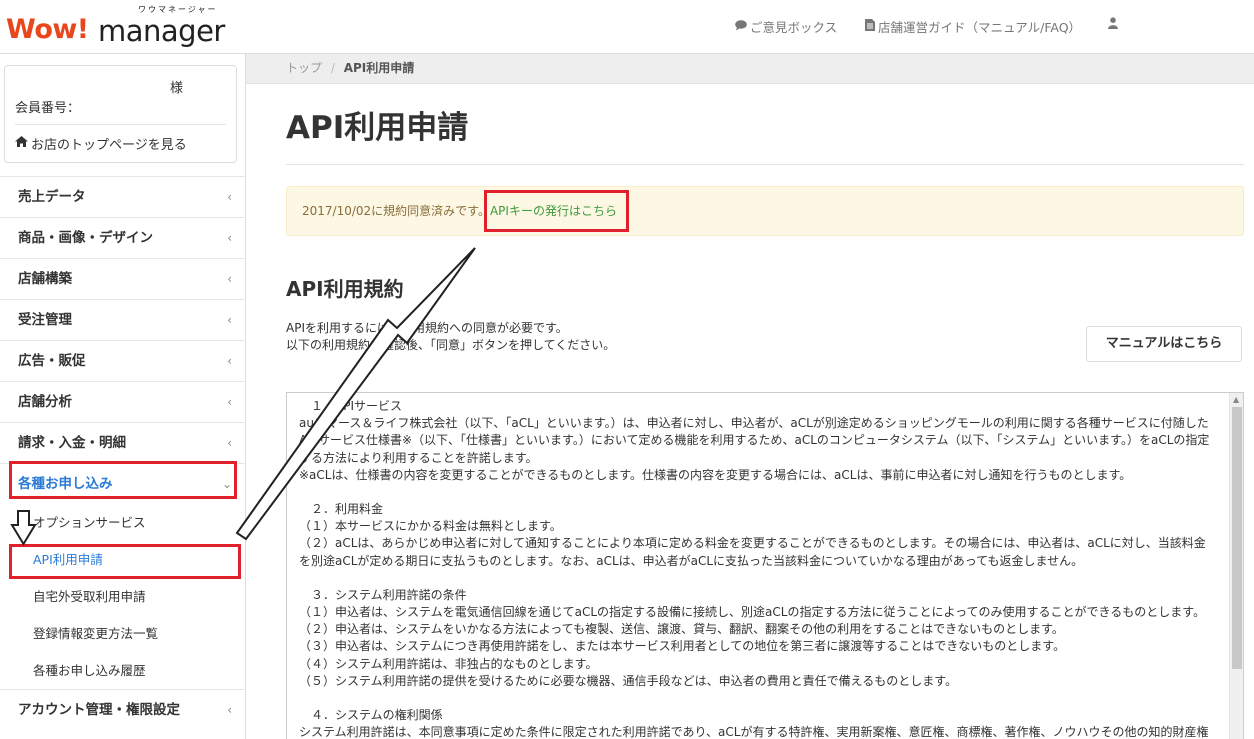  What do you see at coordinates (123, 360) in the screenshot?
I see `sidebar-item-ads: 広告・販促 ‹` at bounding box center [123, 360].